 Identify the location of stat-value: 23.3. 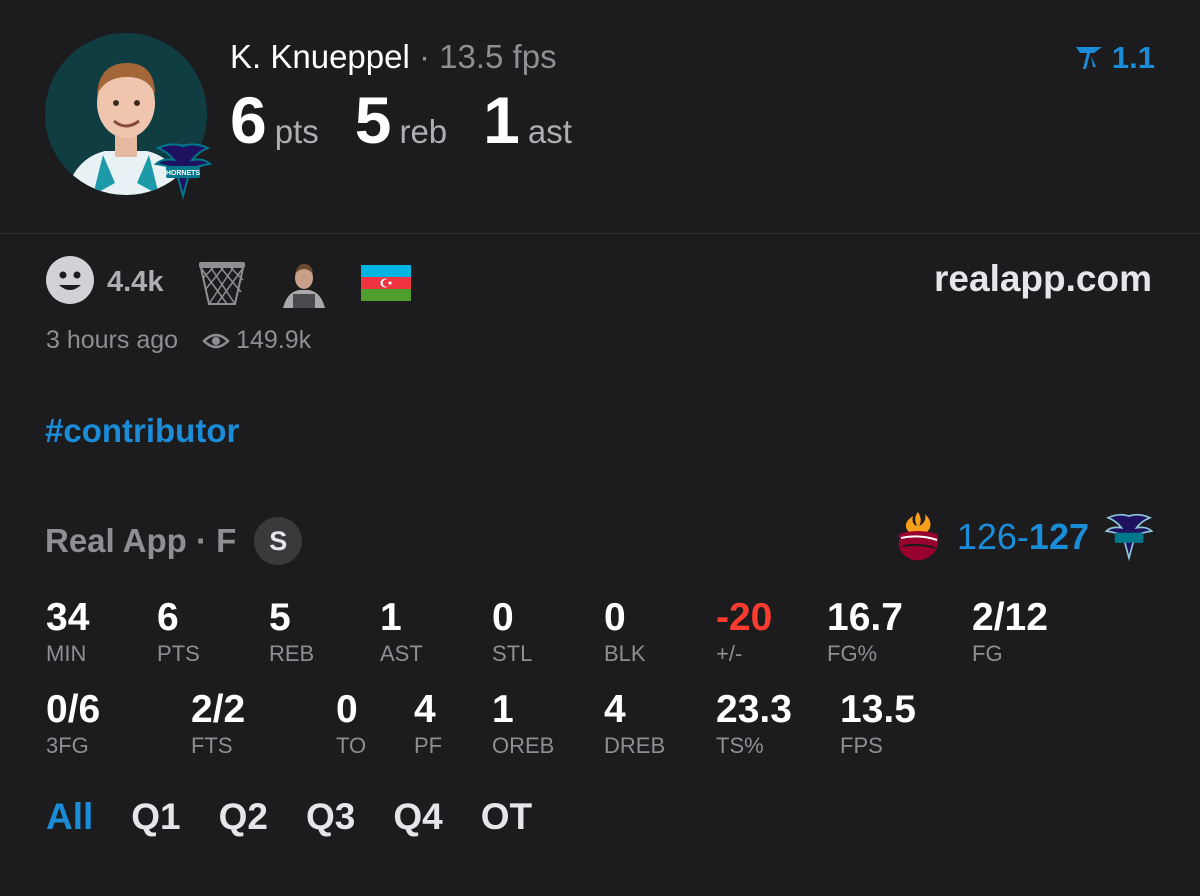
(754, 709).